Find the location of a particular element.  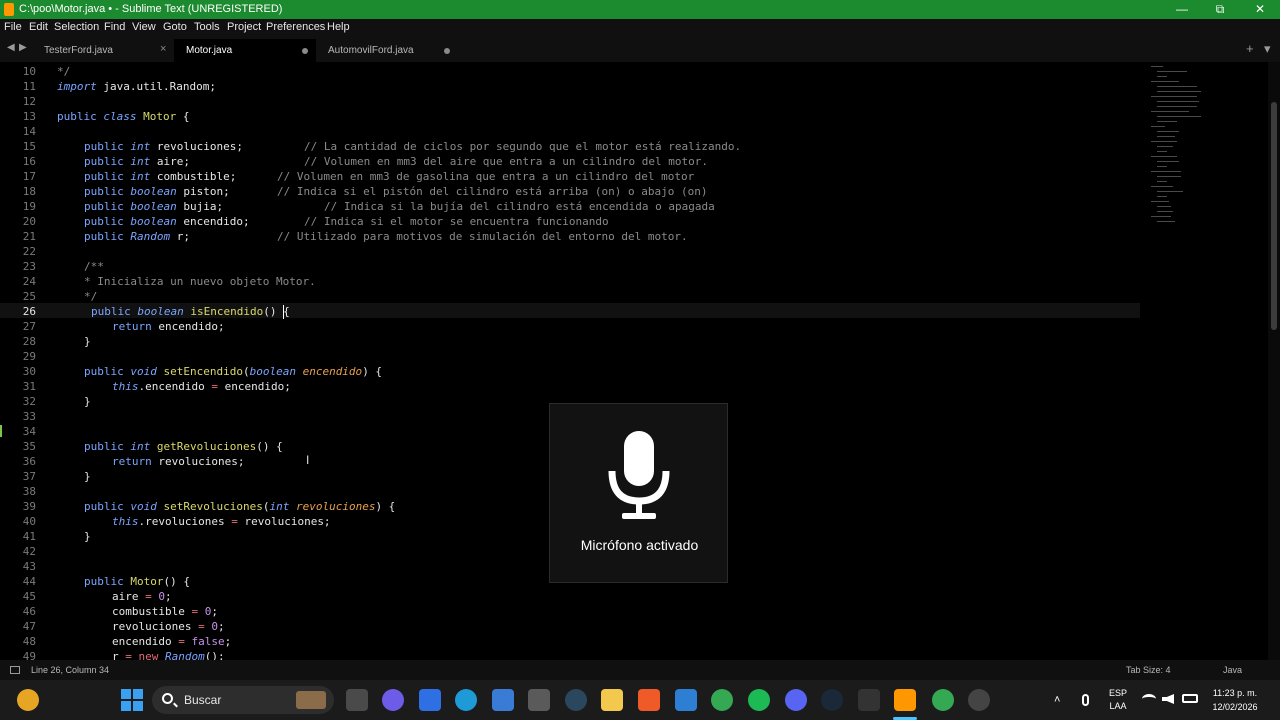

code-text: encendido; is located at coordinates (213, 221).